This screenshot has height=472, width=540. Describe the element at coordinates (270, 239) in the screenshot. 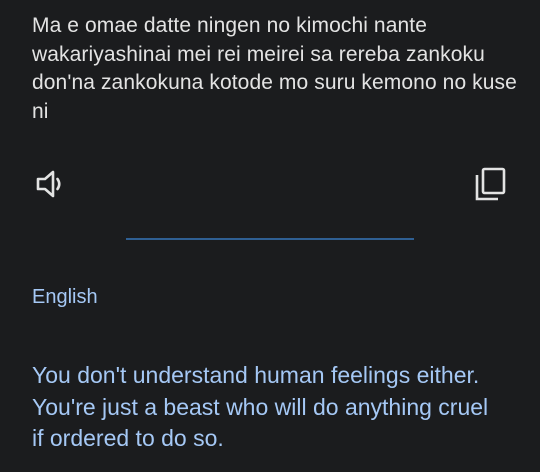

I see `divider` at that location.